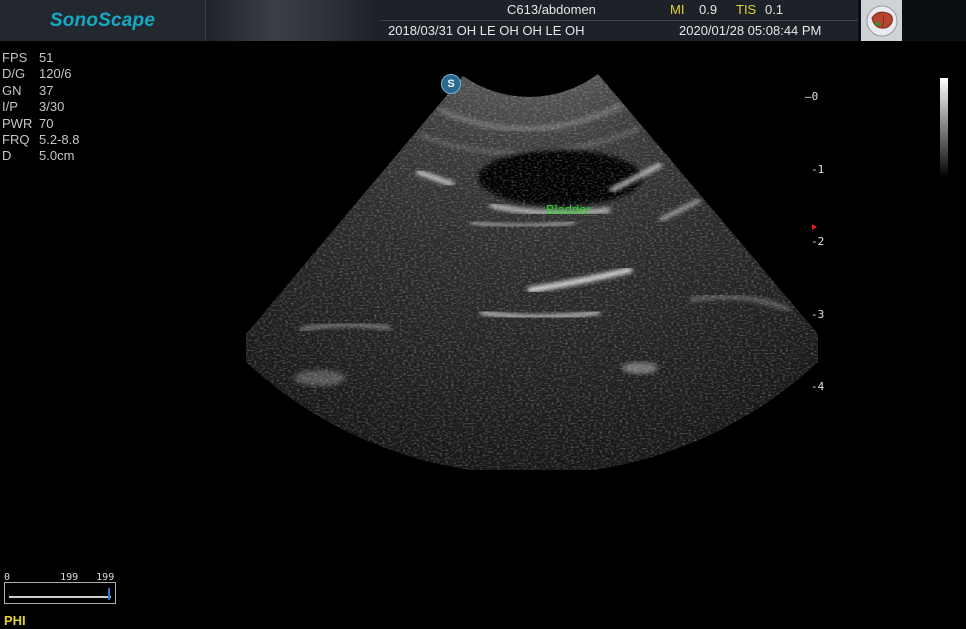  I want to click on bladder-annotation: Bladder, so click(568, 209).